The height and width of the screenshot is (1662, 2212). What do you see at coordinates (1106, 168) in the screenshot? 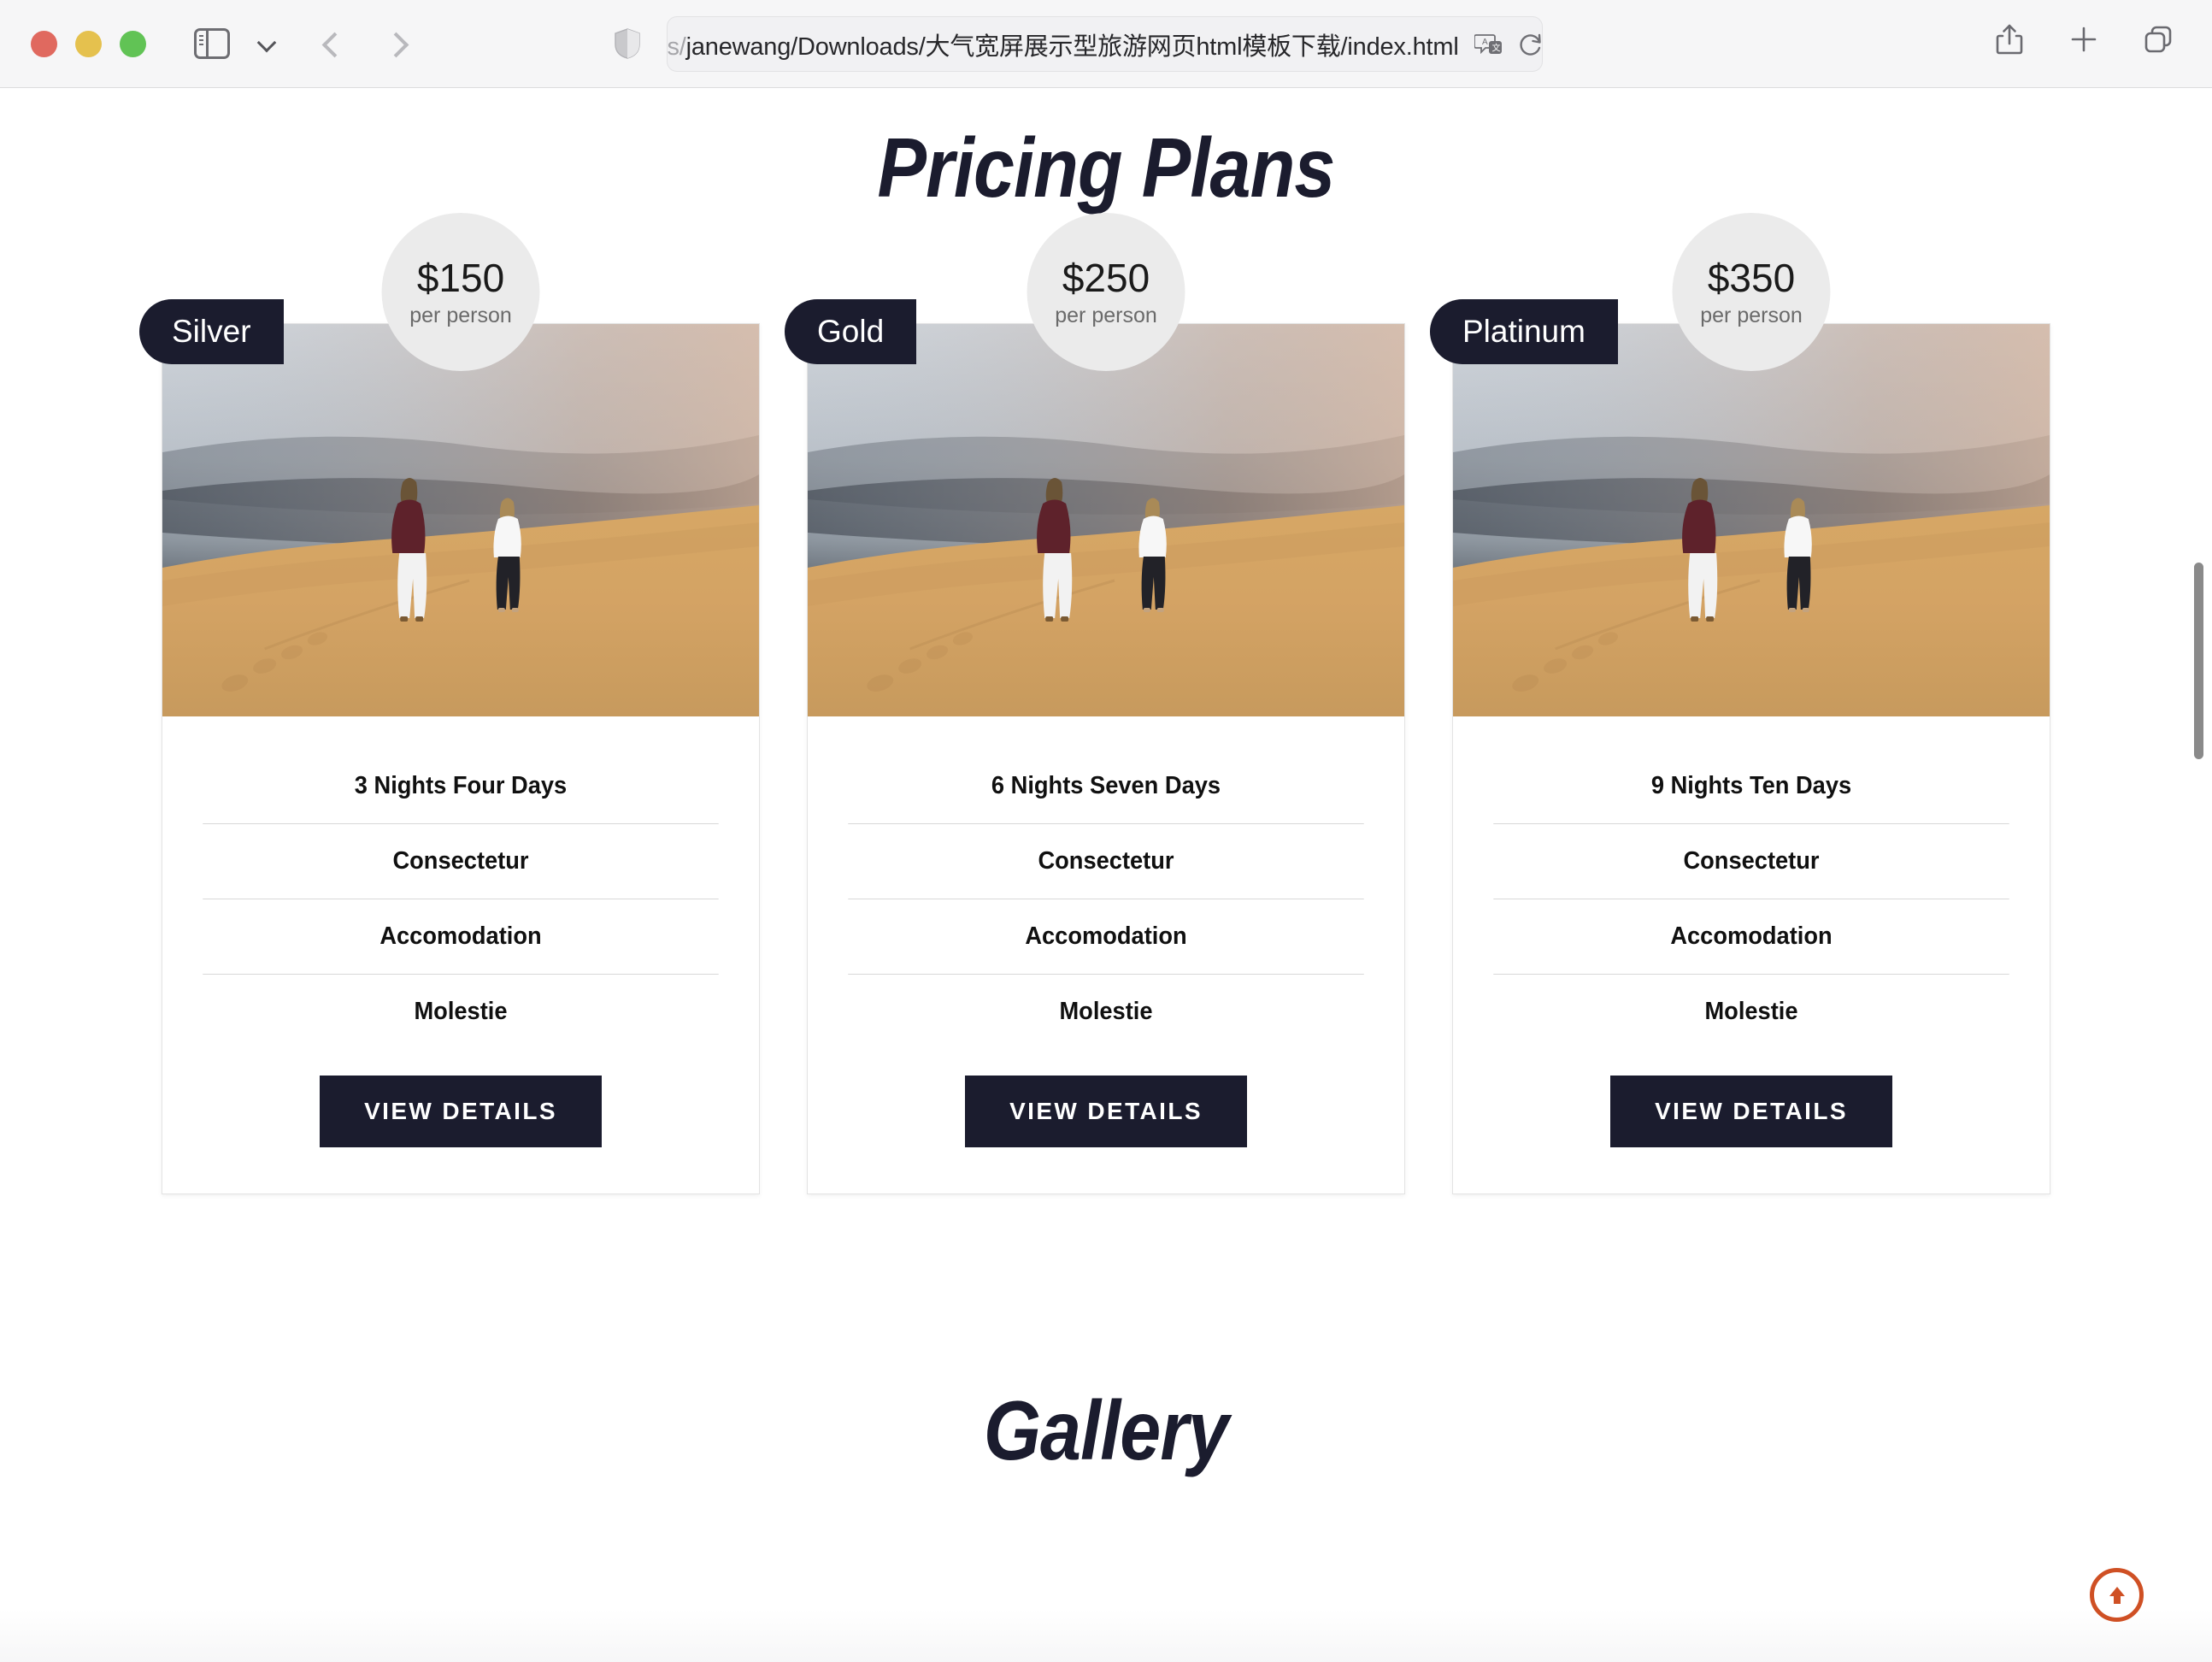
I see `page-title: Pricing Plans` at bounding box center [1106, 168].